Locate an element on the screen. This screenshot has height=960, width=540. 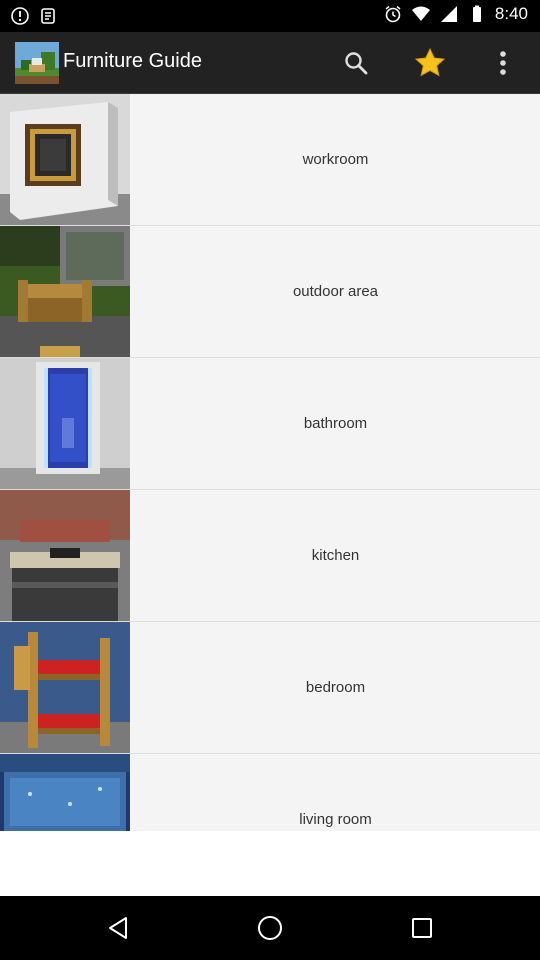
list-item-label: workroom is located at coordinates (335, 159).